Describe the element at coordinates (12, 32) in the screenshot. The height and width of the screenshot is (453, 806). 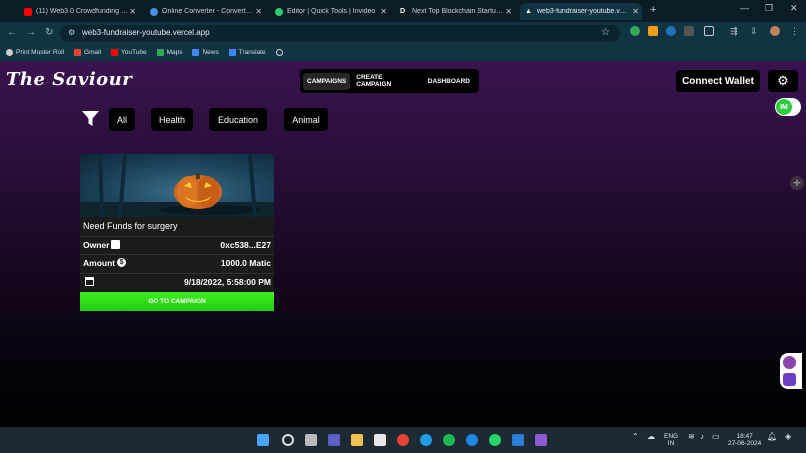
I see `back-icon: ←` at that location.